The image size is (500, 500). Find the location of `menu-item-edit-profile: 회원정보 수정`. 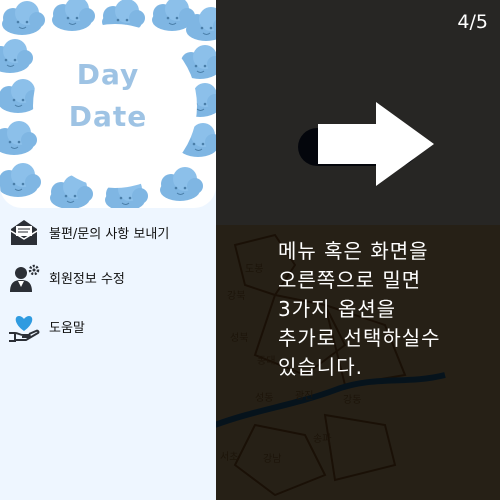

menu-item-edit-profile: 회원정보 수정 is located at coordinates (108, 278).